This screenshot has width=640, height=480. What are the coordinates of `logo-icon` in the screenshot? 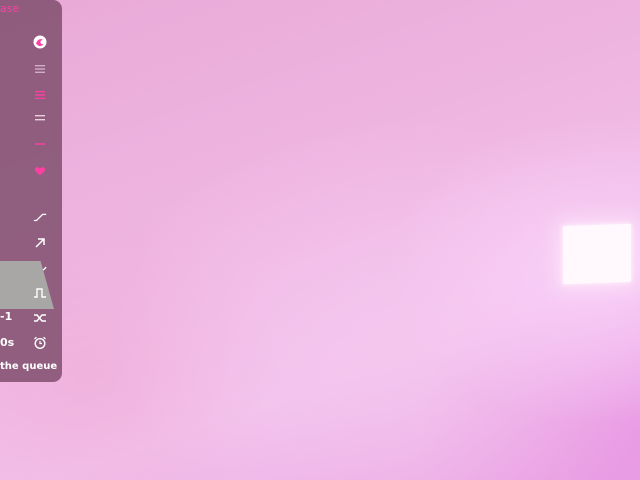 It's located at (40, 42).